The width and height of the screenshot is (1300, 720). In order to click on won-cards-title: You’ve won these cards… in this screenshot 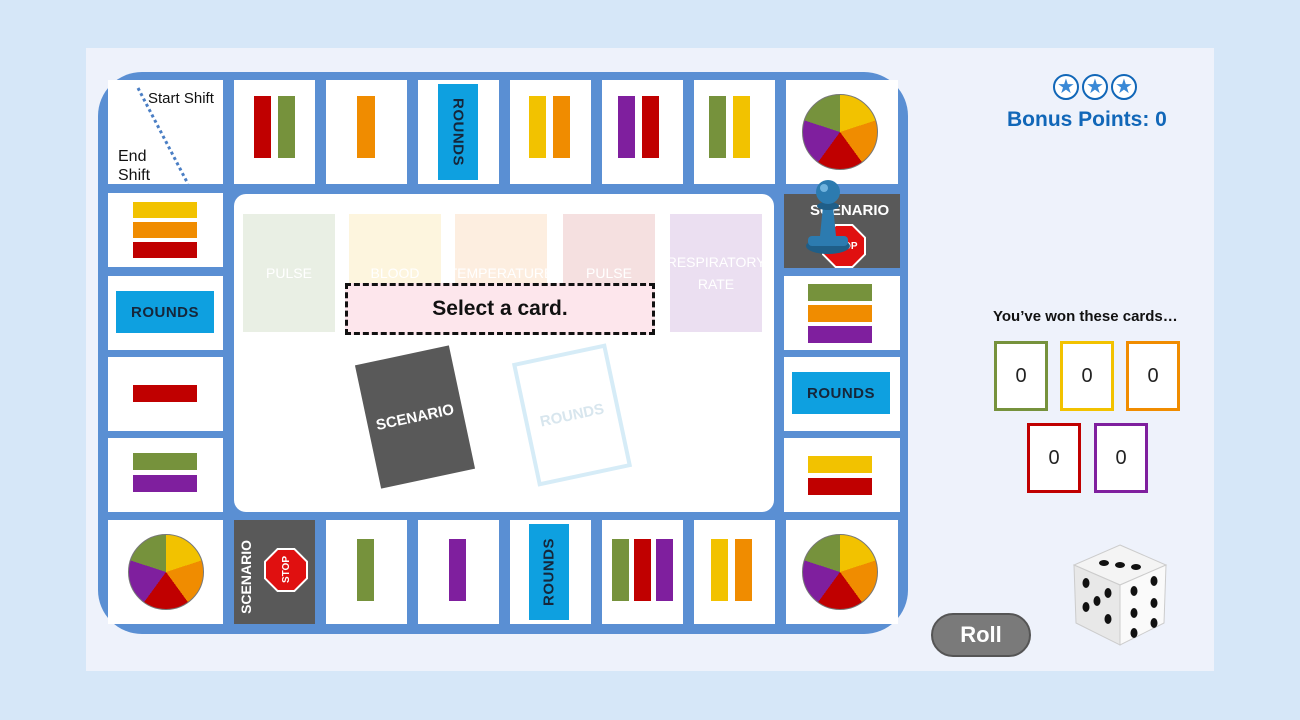, I will do `click(1085, 316)`.